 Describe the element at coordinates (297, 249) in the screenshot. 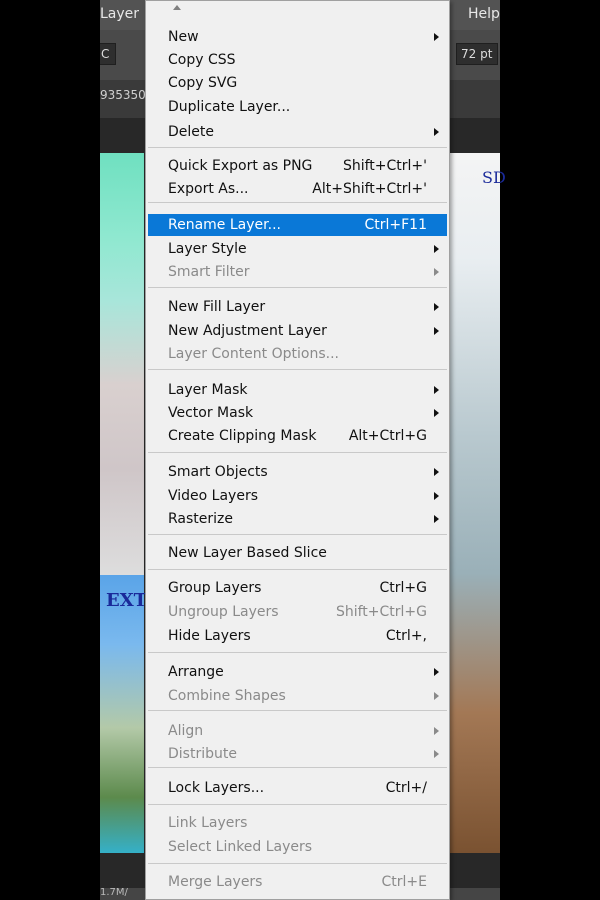

I see `menu-item-layer-style: Layer Style` at that location.